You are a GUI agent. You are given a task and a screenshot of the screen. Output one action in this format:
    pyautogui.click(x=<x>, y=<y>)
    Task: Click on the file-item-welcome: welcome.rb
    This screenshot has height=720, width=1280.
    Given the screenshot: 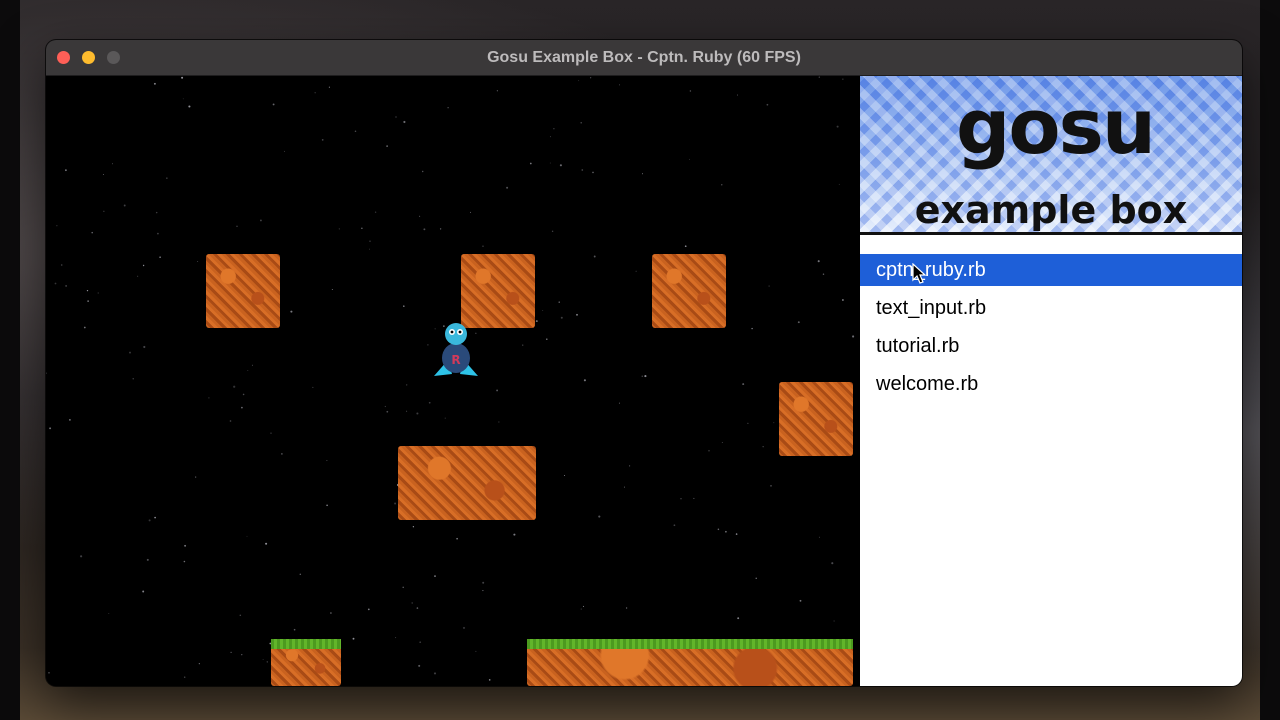 What is the action you would take?
    pyautogui.click(x=1051, y=384)
    